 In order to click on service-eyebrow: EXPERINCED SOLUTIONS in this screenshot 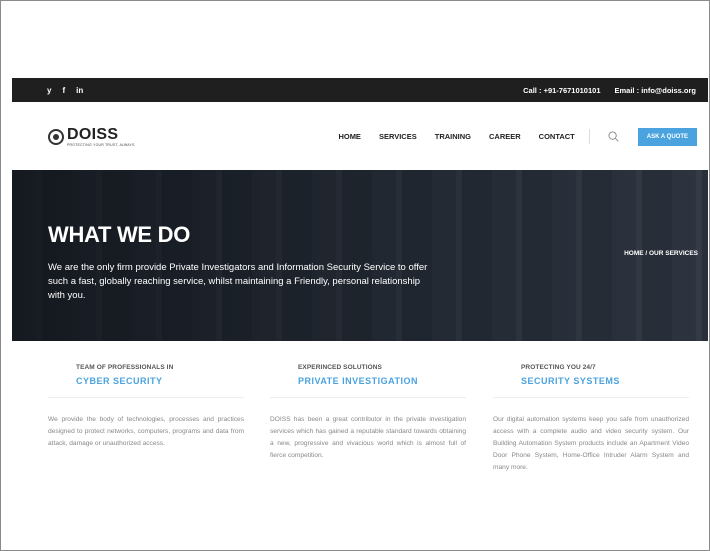, I will do `click(340, 367)`.